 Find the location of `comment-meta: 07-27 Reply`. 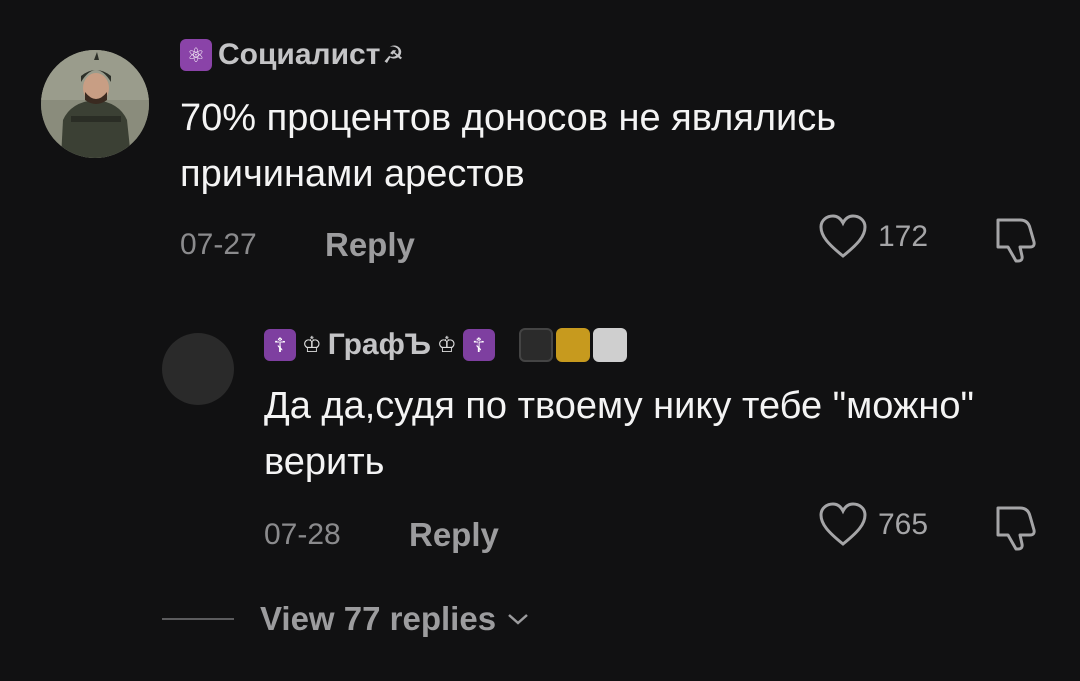

comment-meta: 07-27 Reply is located at coordinates (297, 245).